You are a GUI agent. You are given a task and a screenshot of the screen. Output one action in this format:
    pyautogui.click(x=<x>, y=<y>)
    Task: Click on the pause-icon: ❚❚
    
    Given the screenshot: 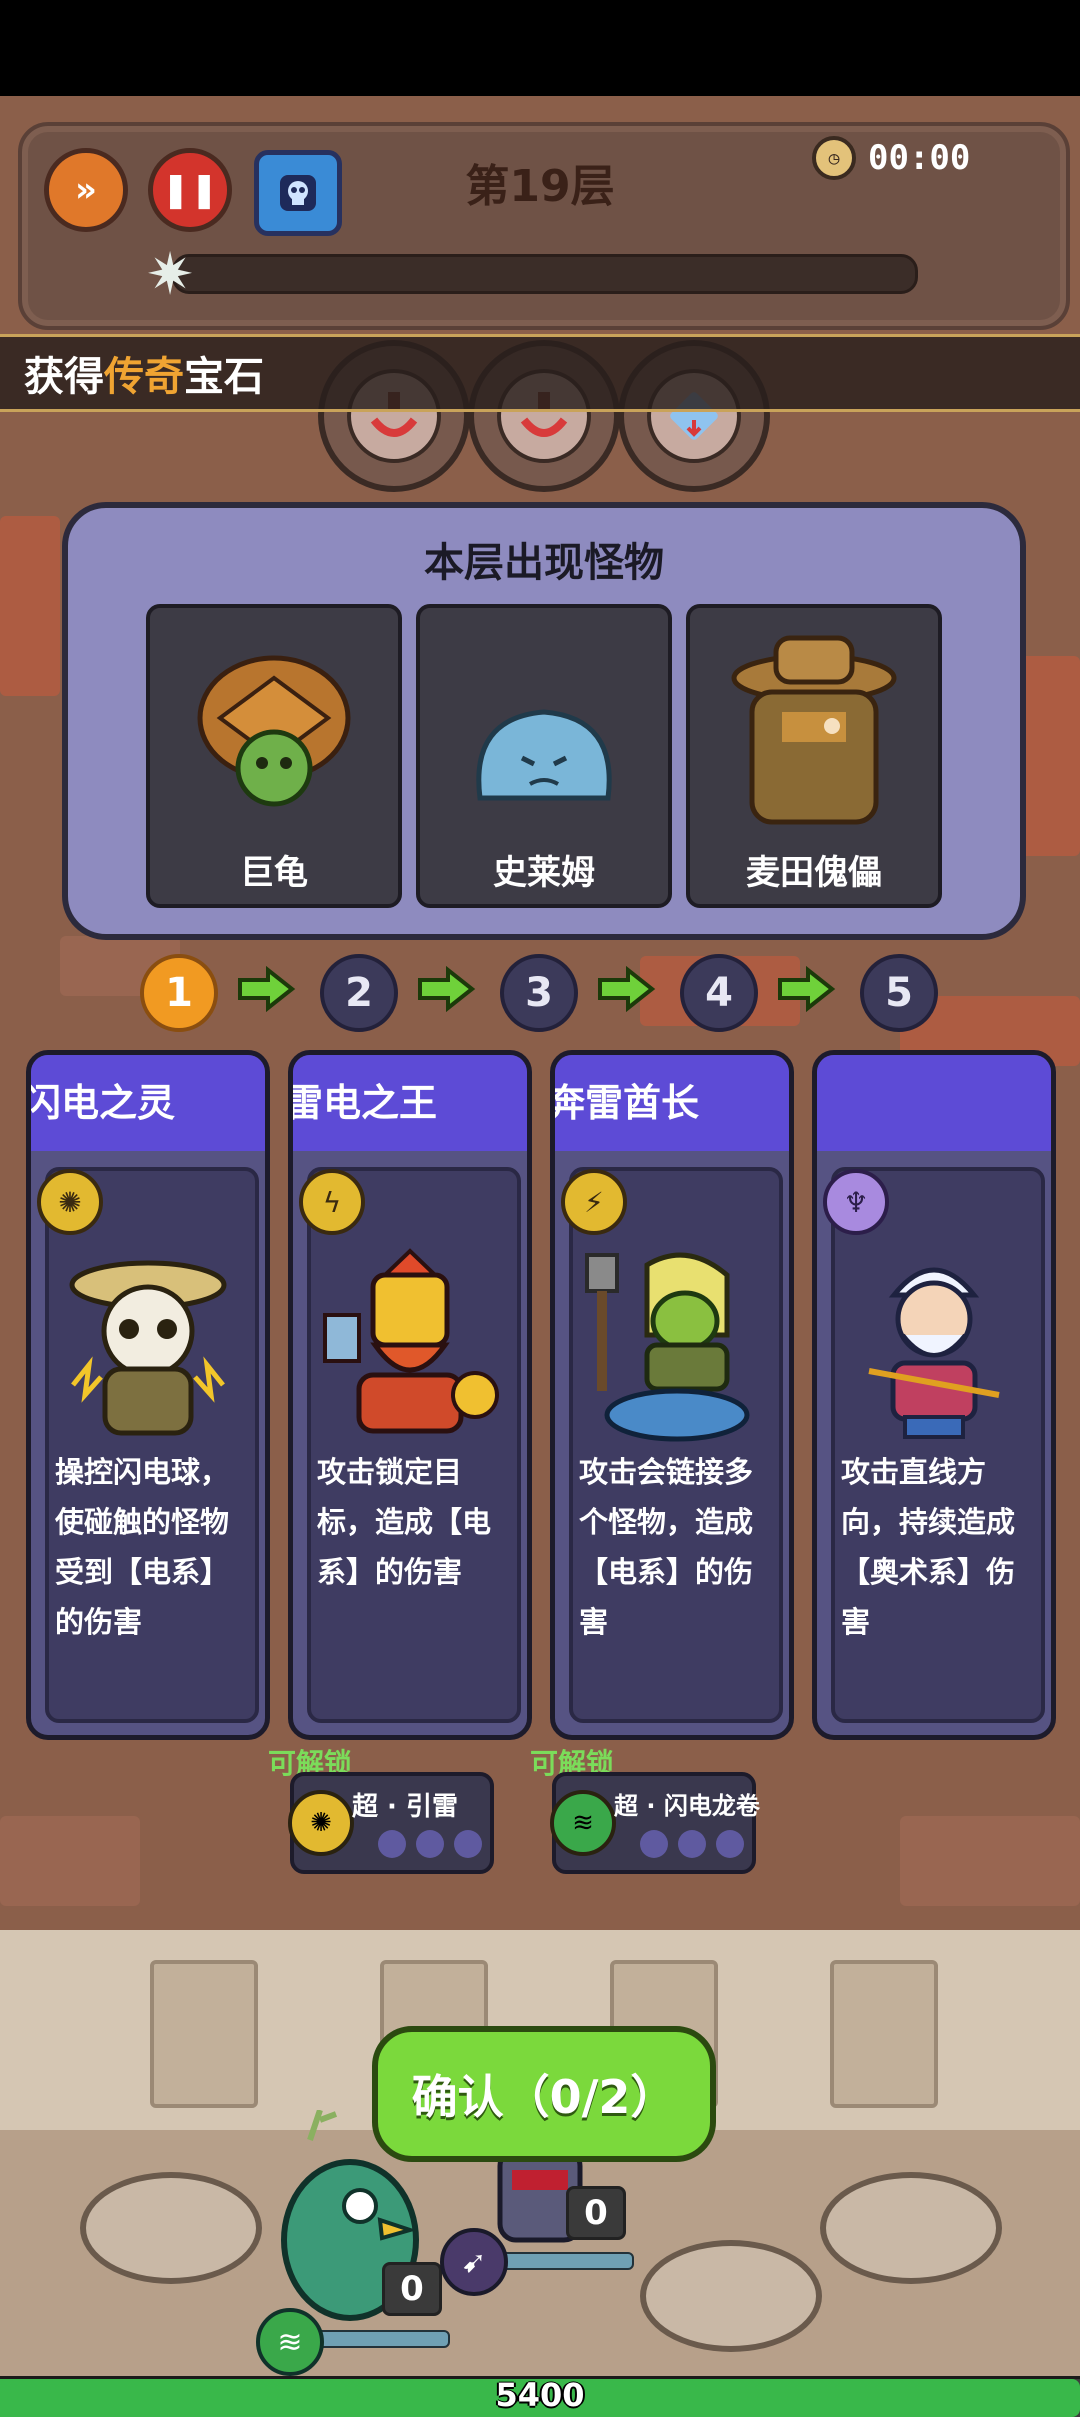 What is the action you would take?
    pyautogui.click(x=190, y=190)
    